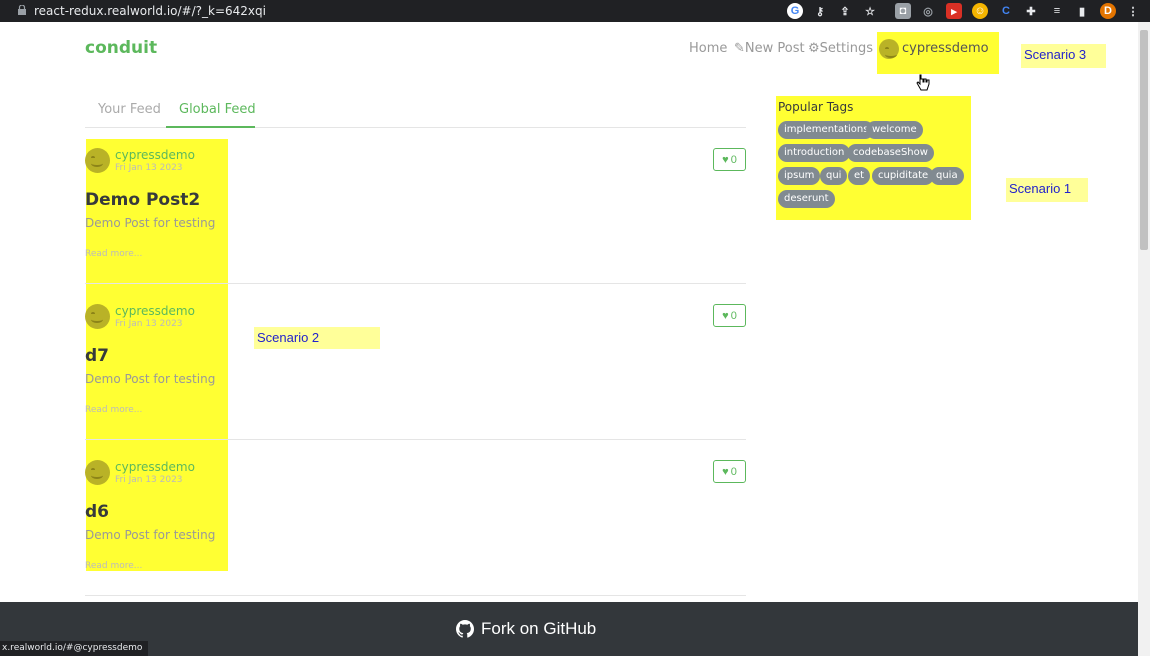 The height and width of the screenshot is (656, 1150). I want to click on scrollbar-thumb, so click(1144, 140).